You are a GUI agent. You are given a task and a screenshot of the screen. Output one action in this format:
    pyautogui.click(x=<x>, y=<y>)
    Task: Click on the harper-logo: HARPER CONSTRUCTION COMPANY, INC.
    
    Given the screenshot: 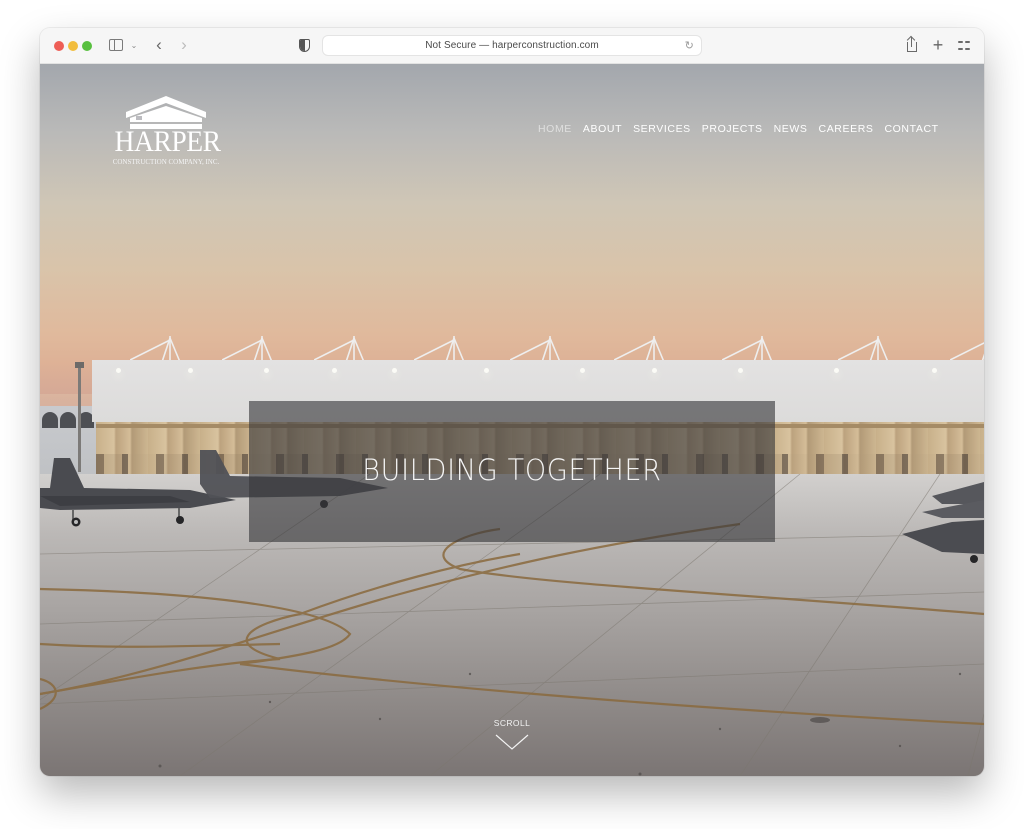 What is the action you would take?
    pyautogui.click(x=166, y=132)
    